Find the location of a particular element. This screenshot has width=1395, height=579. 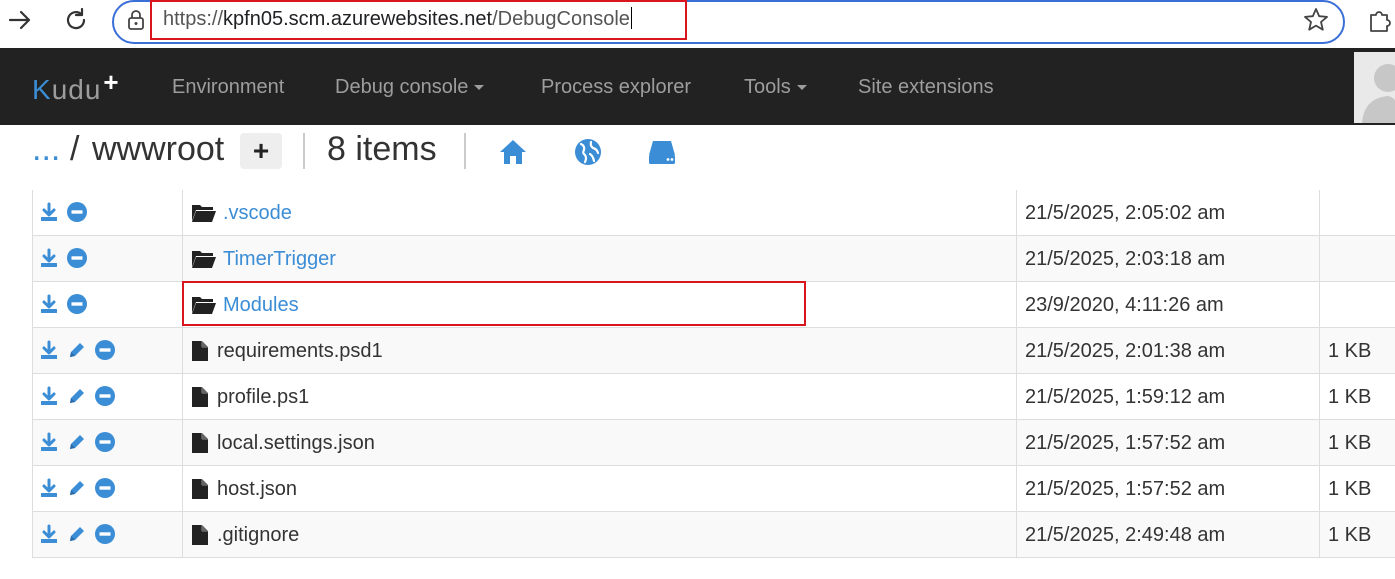

folder-link: .vscode is located at coordinates (257, 213).